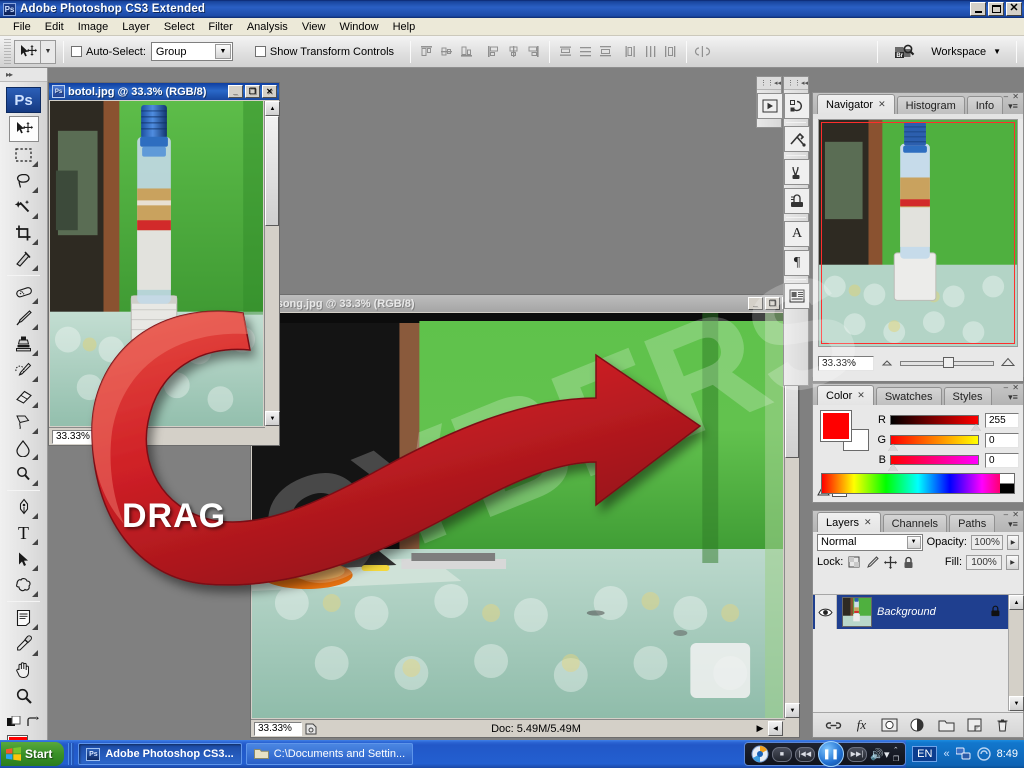 The width and height of the screenshot is (1024, 768). Describe the element at coordinates (24, 670) in the screenshot. I see `hand-tool` at that location.